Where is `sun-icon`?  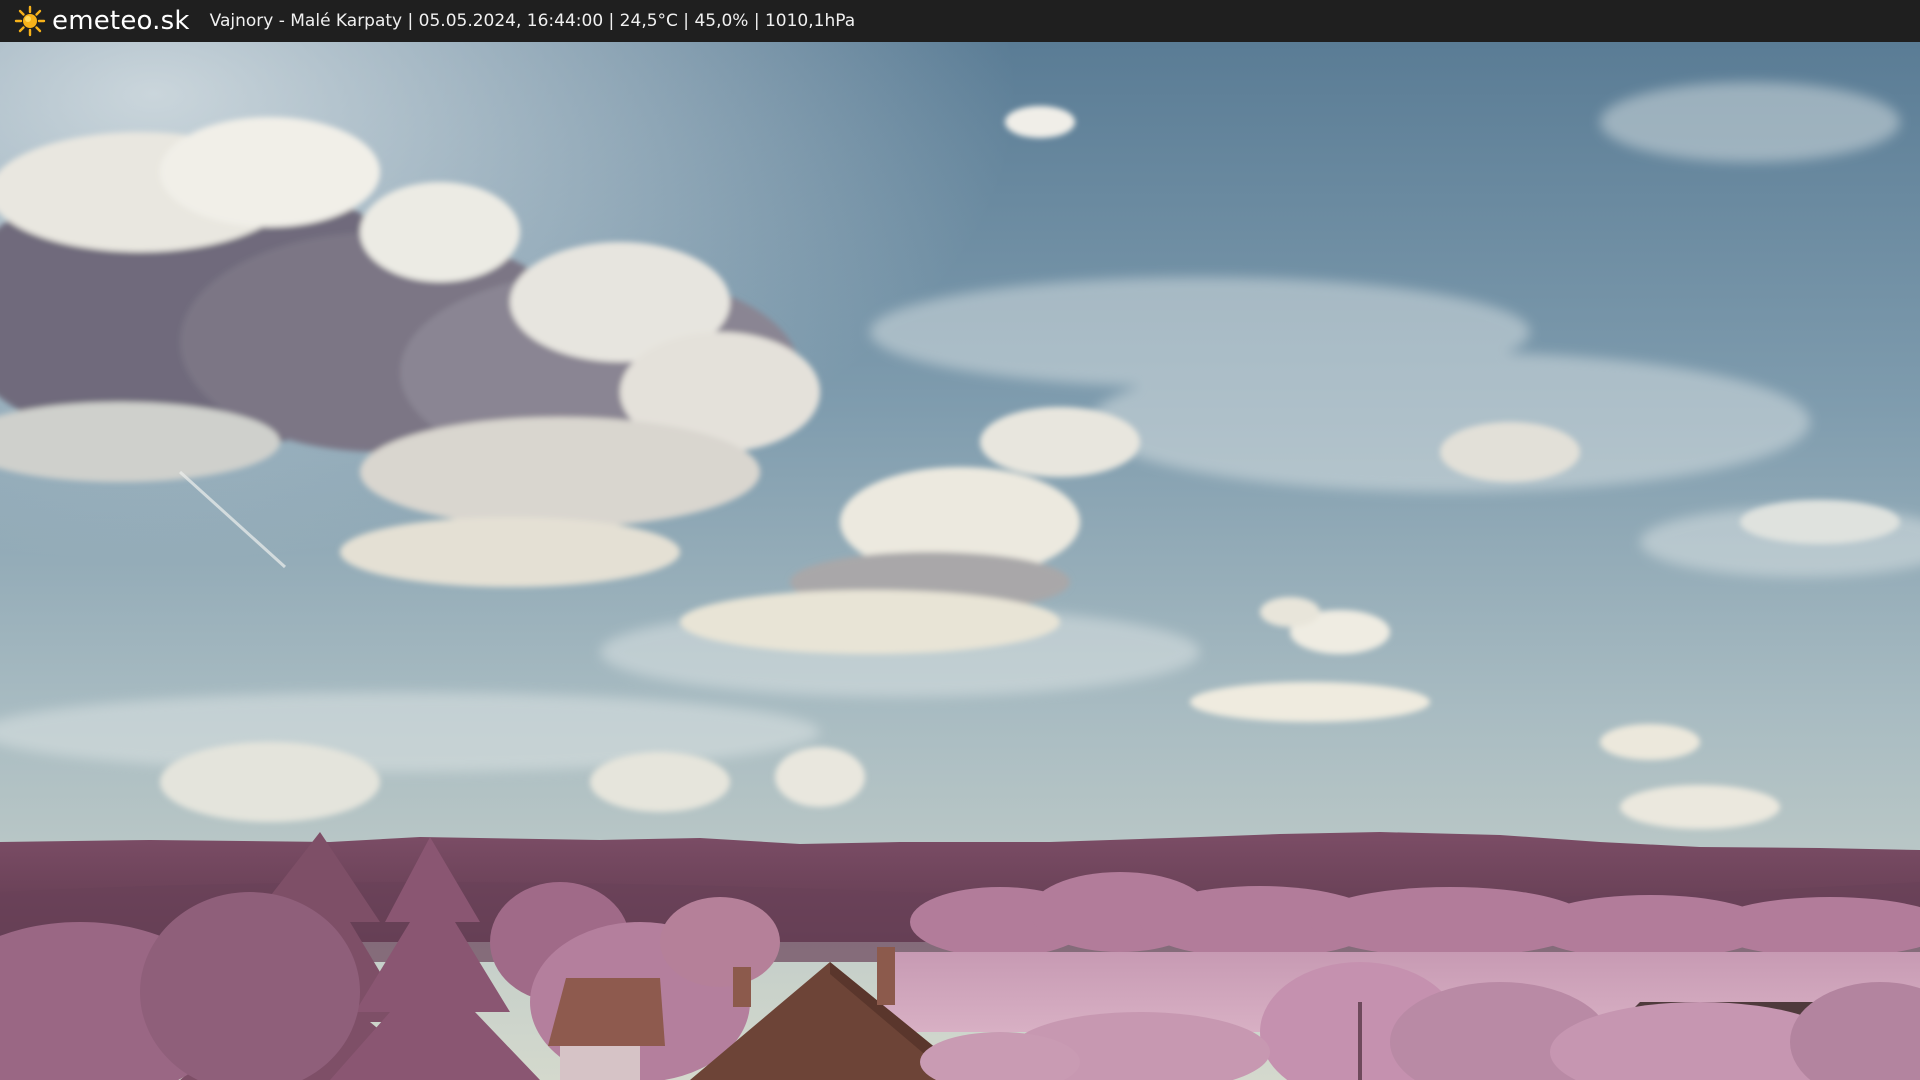
sun-icon is located at coordinates (30, 21).